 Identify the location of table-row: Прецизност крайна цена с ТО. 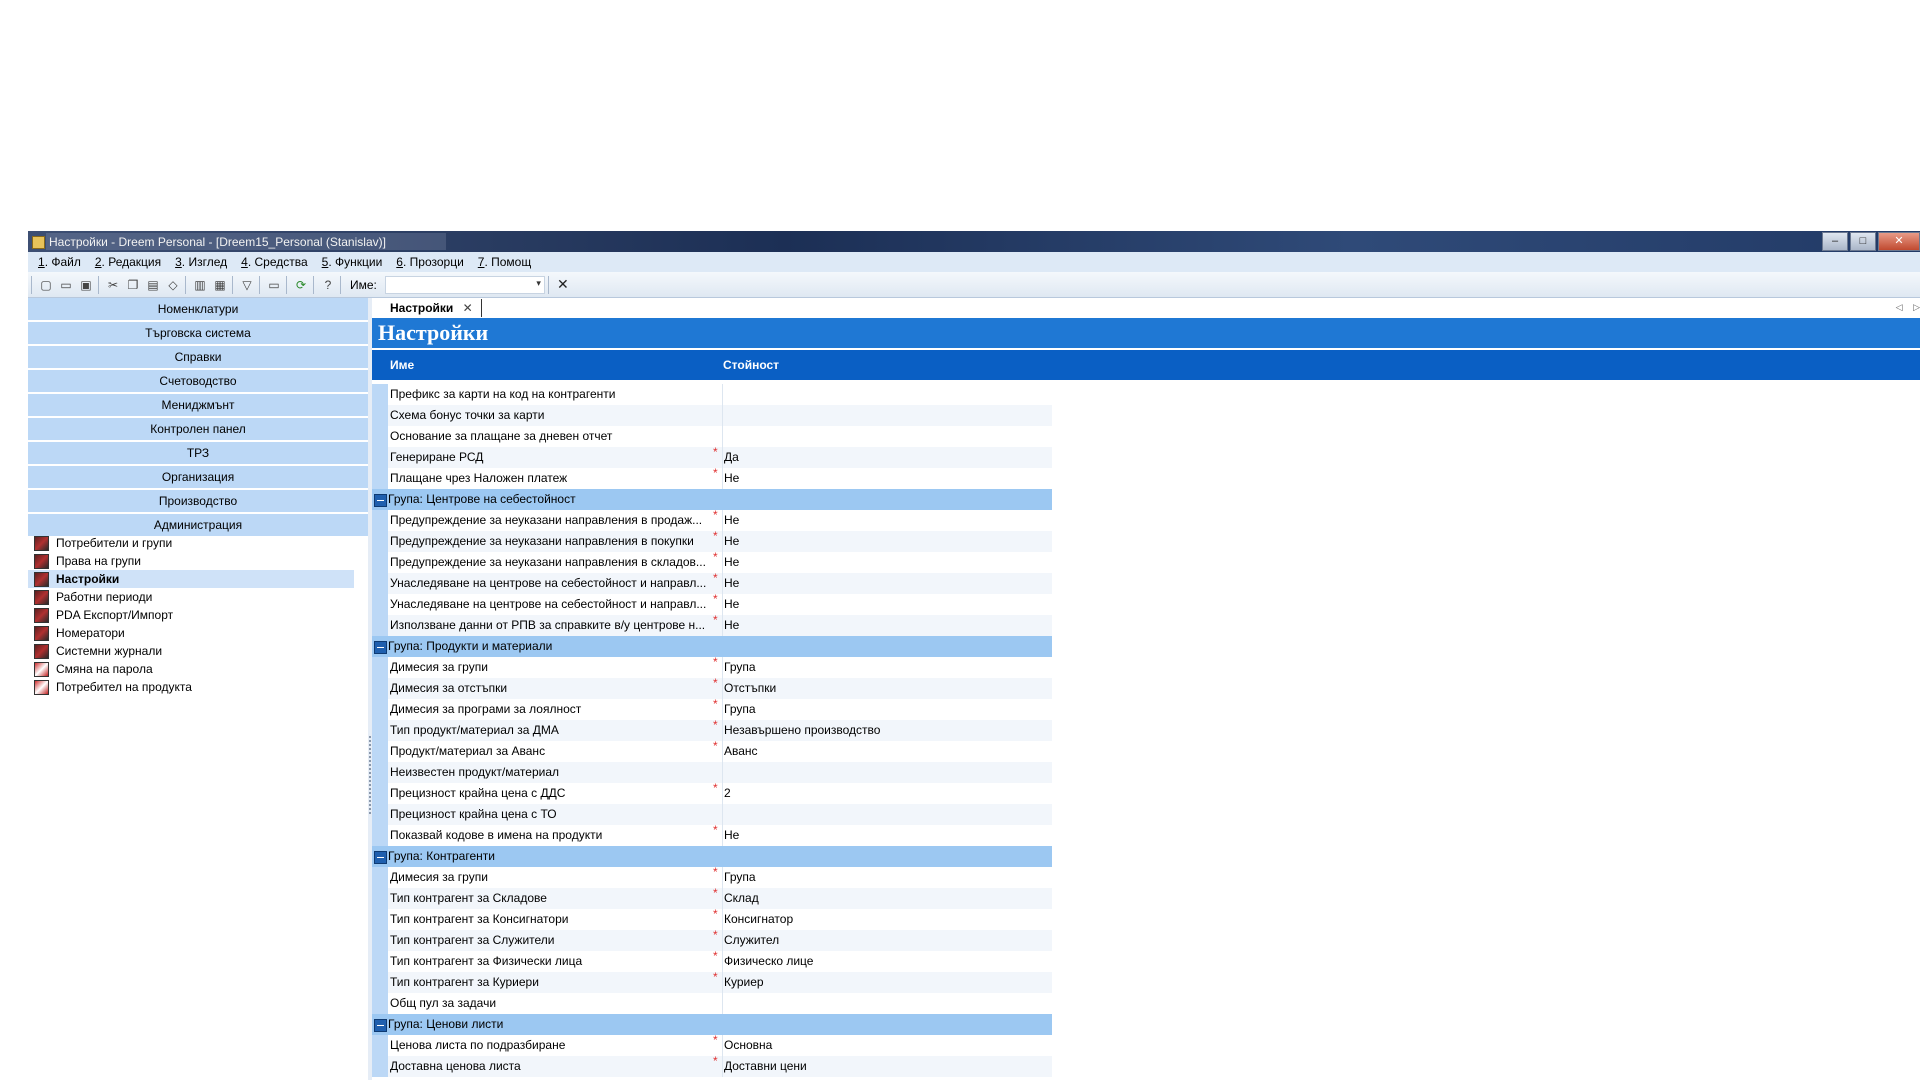
(712, 814).